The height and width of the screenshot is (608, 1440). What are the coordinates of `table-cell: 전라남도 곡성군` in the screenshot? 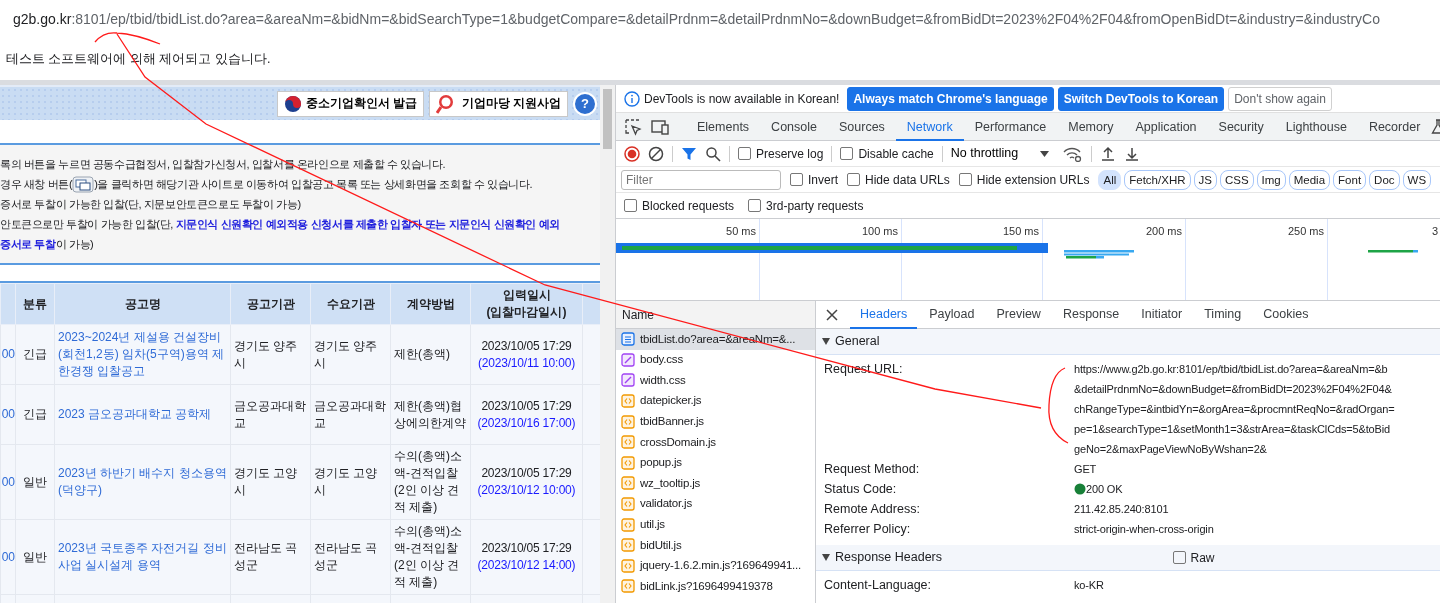 It's located at (350, 557).